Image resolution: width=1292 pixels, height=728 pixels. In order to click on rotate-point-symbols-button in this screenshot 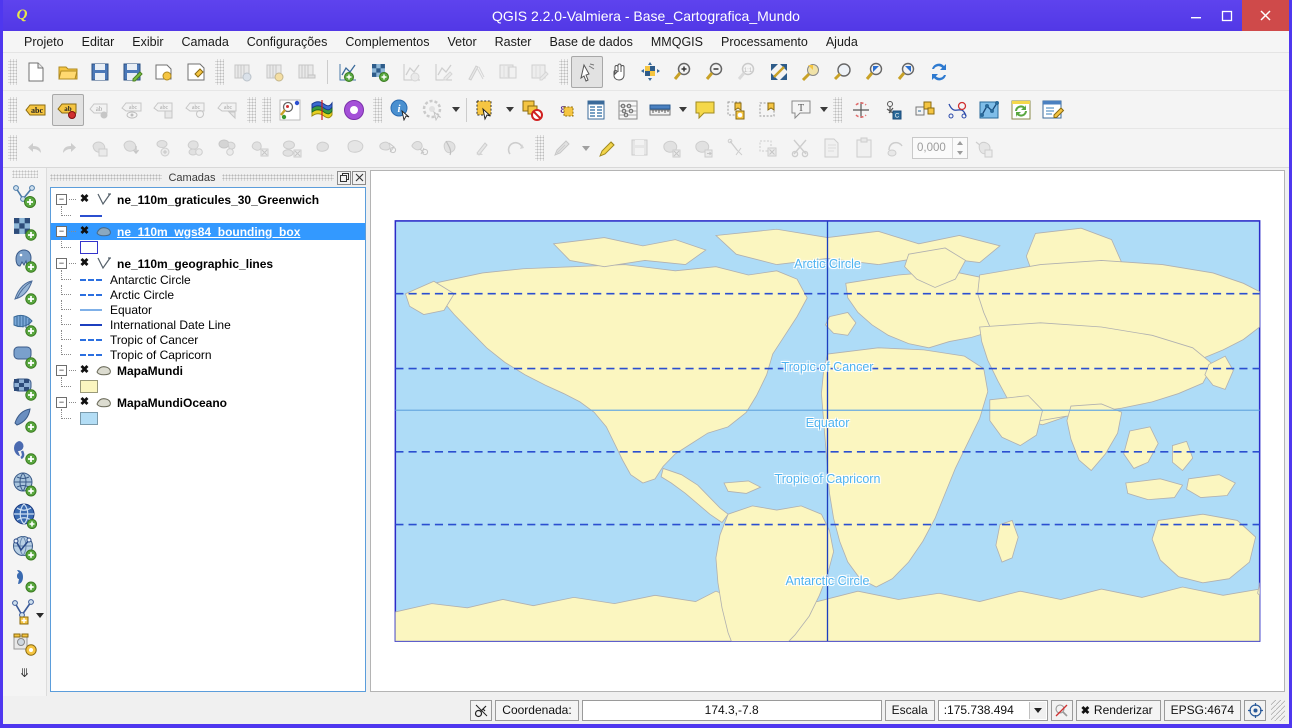, I will do `click(484, 148)`.